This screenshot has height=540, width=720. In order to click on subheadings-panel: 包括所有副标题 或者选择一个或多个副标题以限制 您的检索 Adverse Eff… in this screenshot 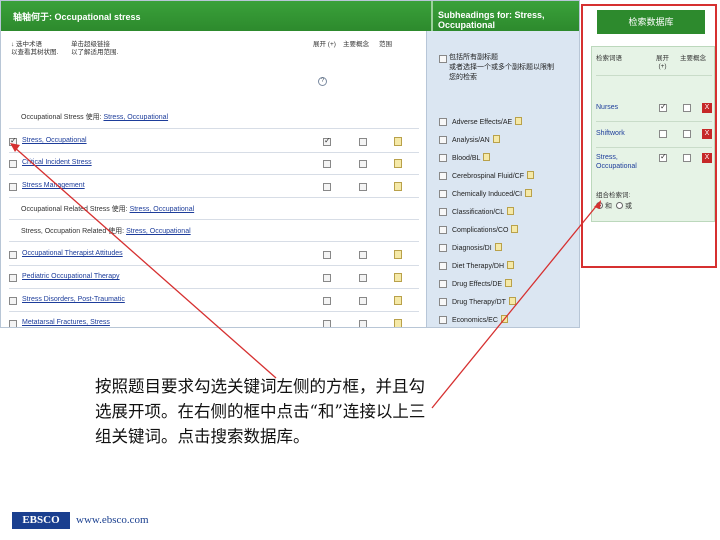, I will do `click(502, 179)`.